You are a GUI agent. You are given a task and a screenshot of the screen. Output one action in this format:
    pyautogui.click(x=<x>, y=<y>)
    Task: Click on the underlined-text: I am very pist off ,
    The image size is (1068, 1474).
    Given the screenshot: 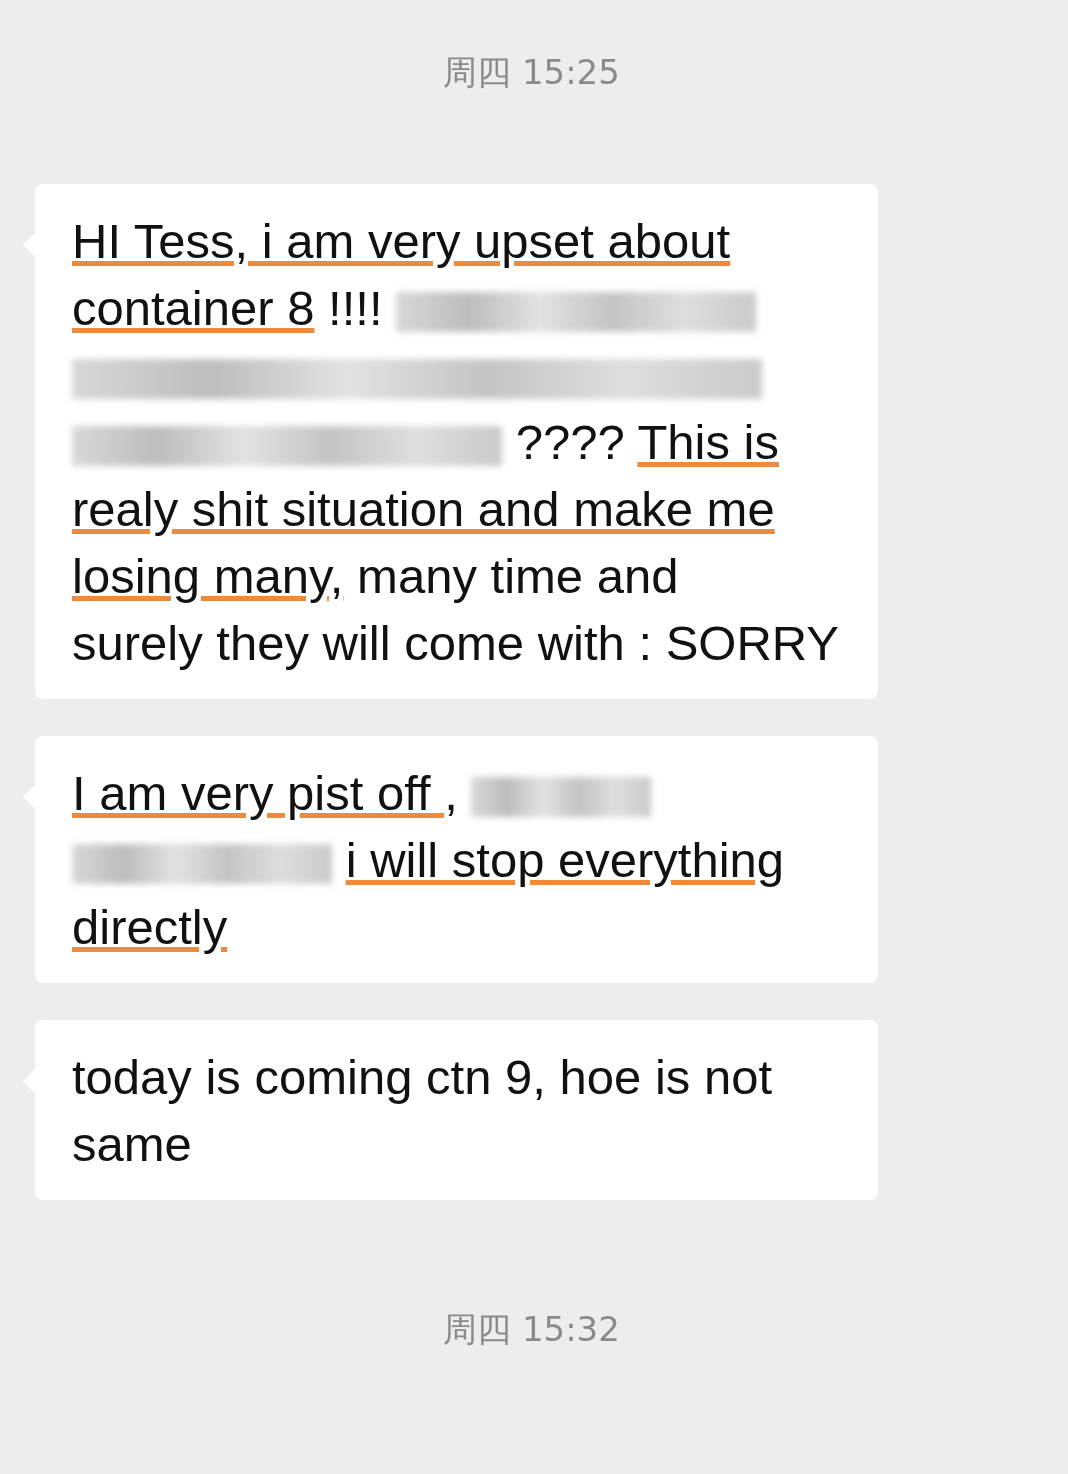 What is the action you would take?
    pyautogui.click(x=265, y=793)
    